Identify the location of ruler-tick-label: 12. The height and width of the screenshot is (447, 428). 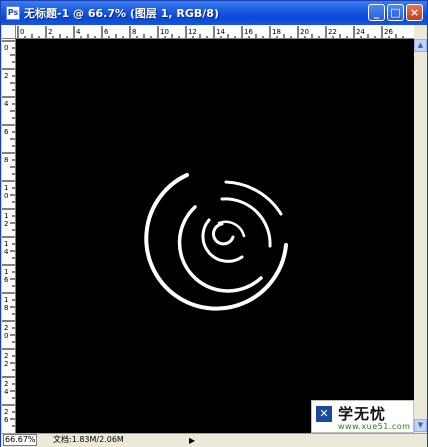
(192, 32).